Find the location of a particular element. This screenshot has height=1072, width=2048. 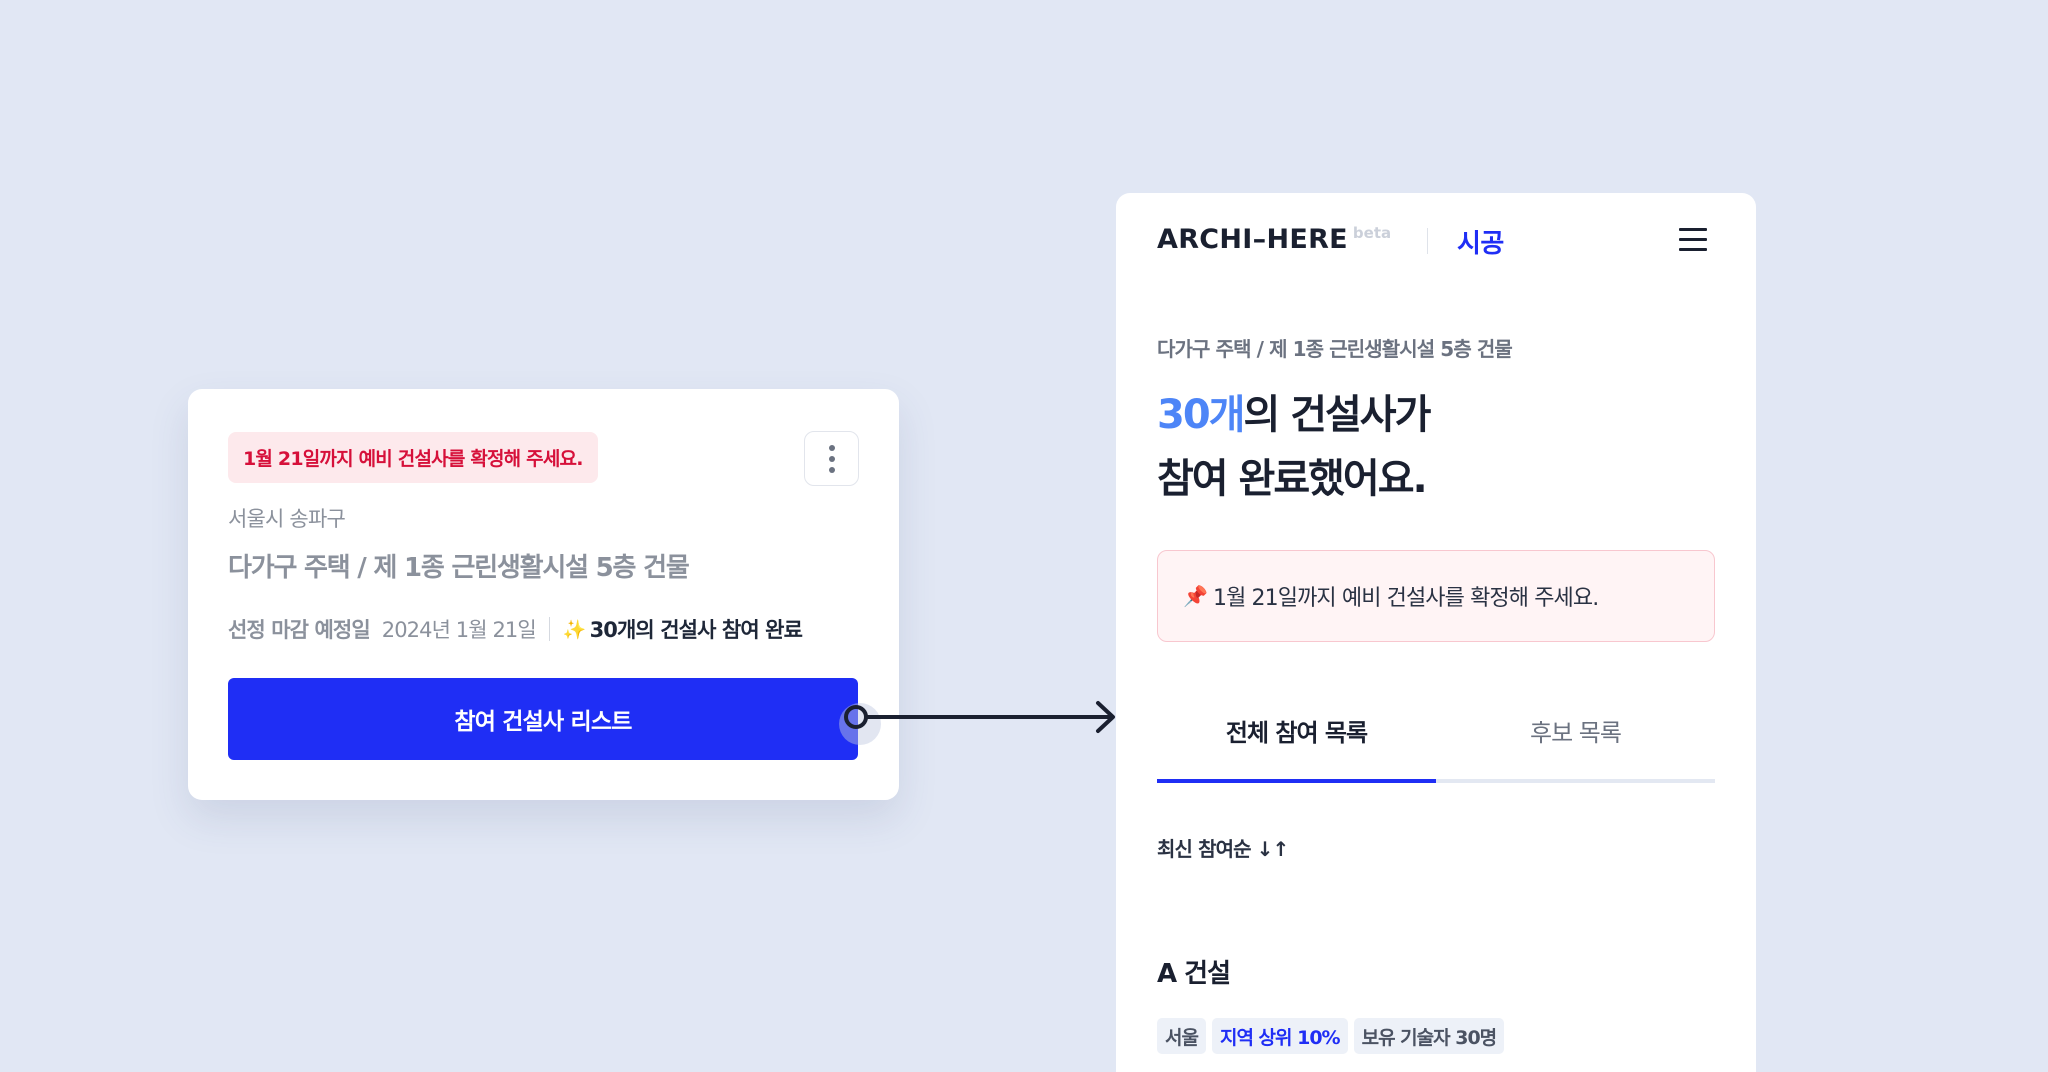

tag-engineers: 보유 기술자 30명 is located at coordinates (1429, 1036).